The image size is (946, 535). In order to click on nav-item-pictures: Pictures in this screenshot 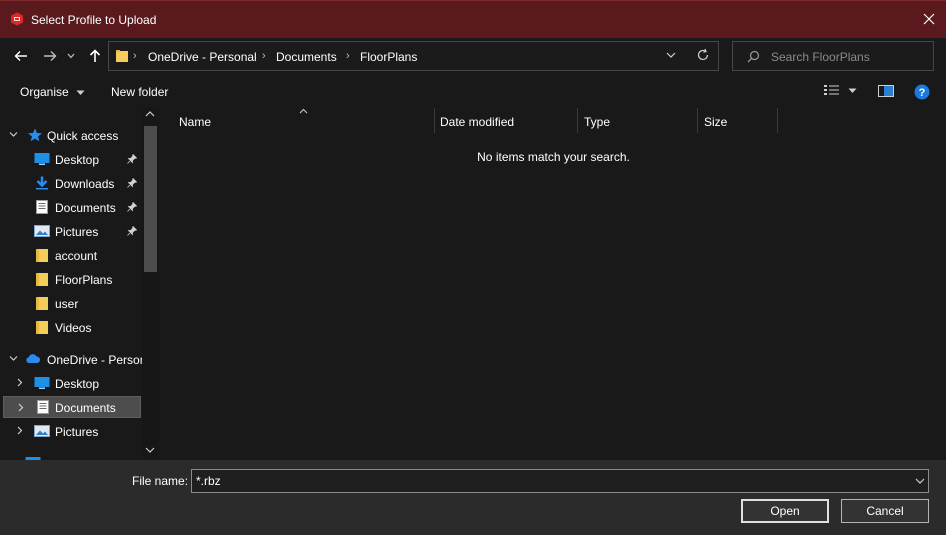, I will do `click(70, 231)`.